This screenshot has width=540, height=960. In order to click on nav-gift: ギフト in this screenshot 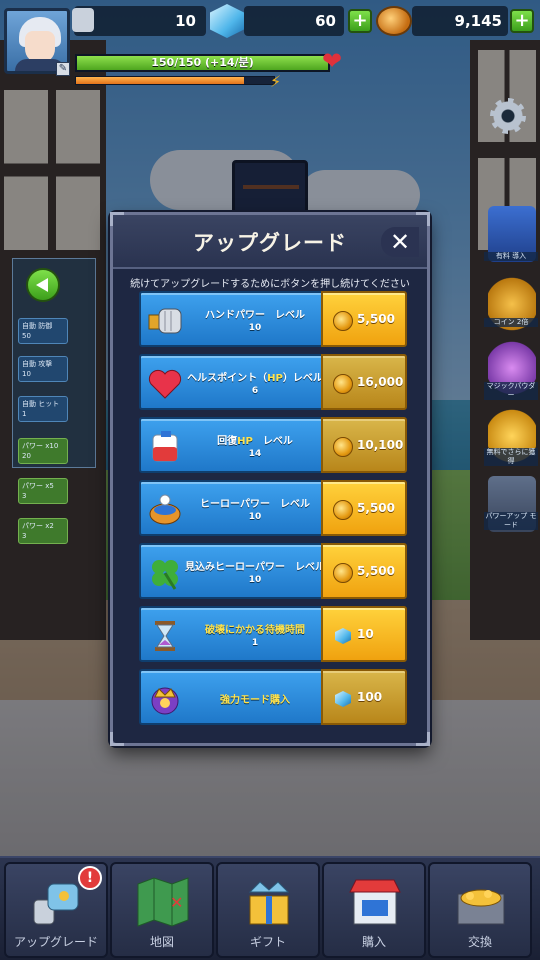, I will do `click(268, 910)`.